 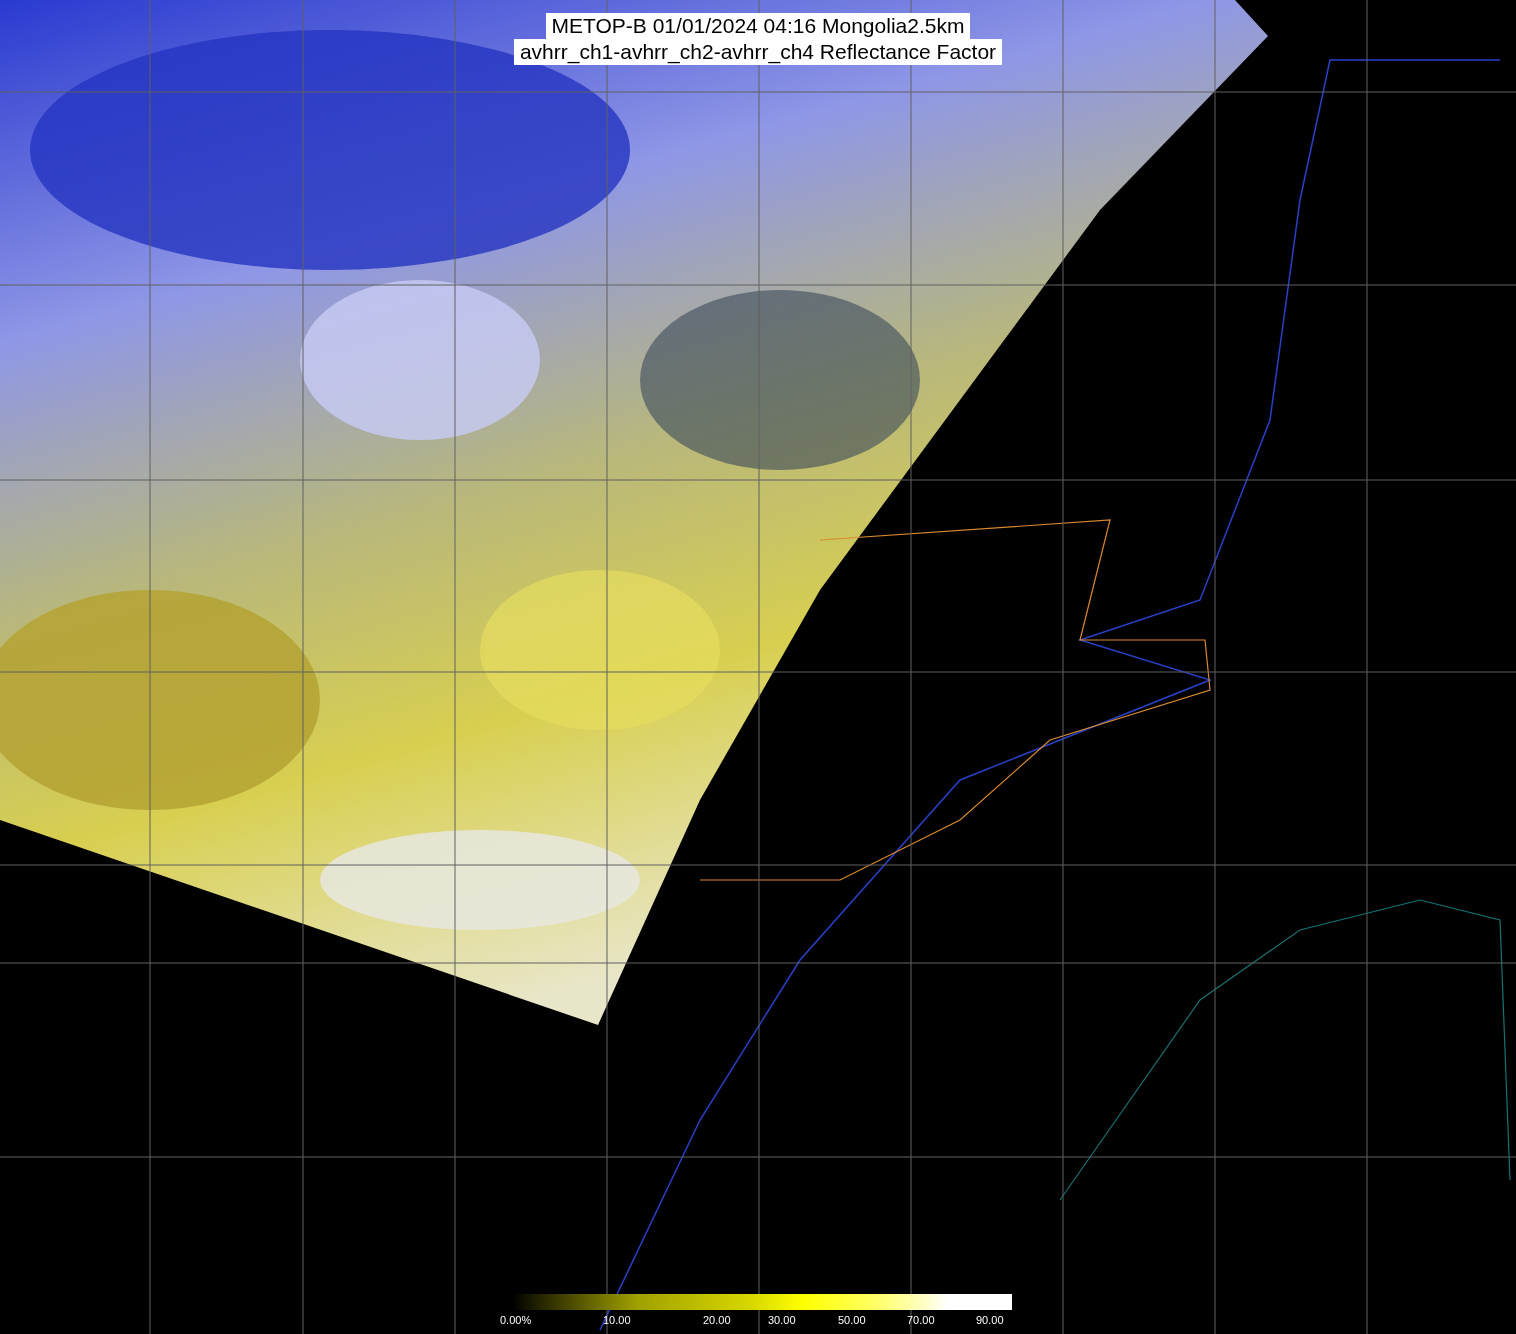 What do you see at coordinates (921, 1320) in the screenshot?
I see `scale-label: 70.00` at bounding box center [921, 1320].